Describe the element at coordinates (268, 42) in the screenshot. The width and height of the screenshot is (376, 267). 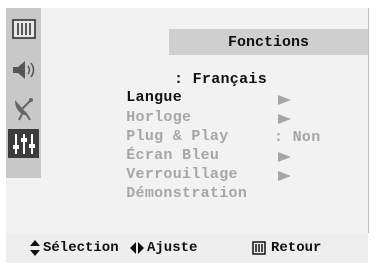
I see `menu-title: Fonctions` at that location.